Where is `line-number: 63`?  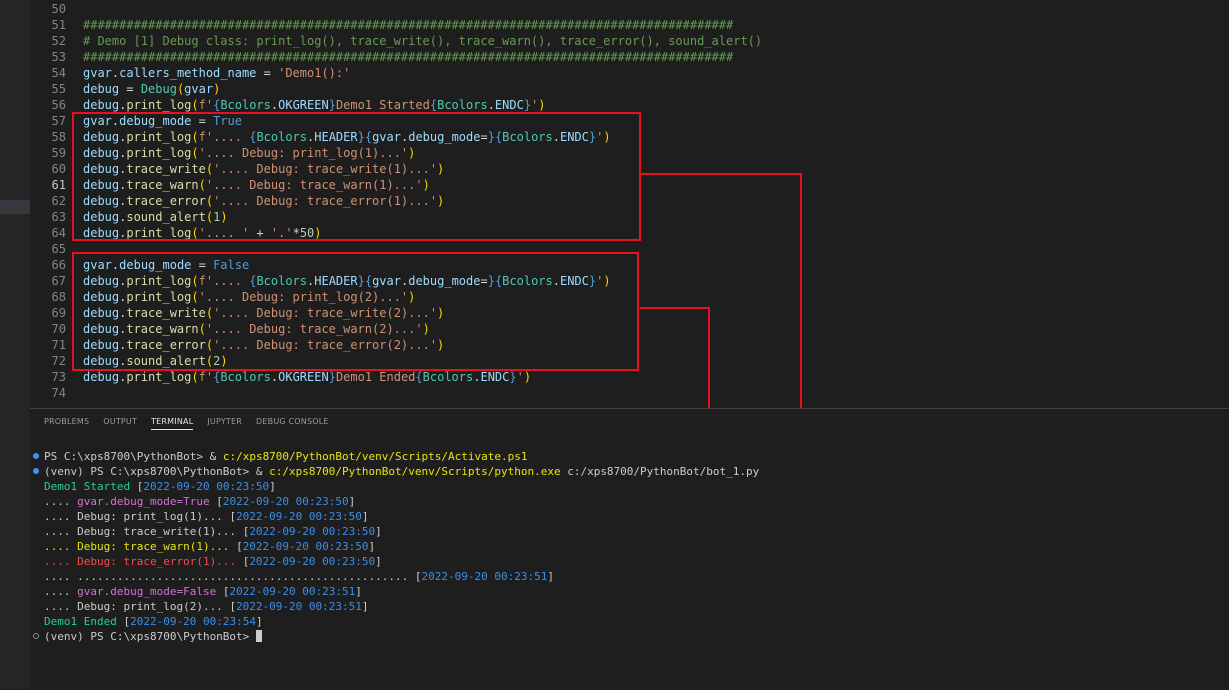
line-number: 63 is located at coordinates (58, 217).